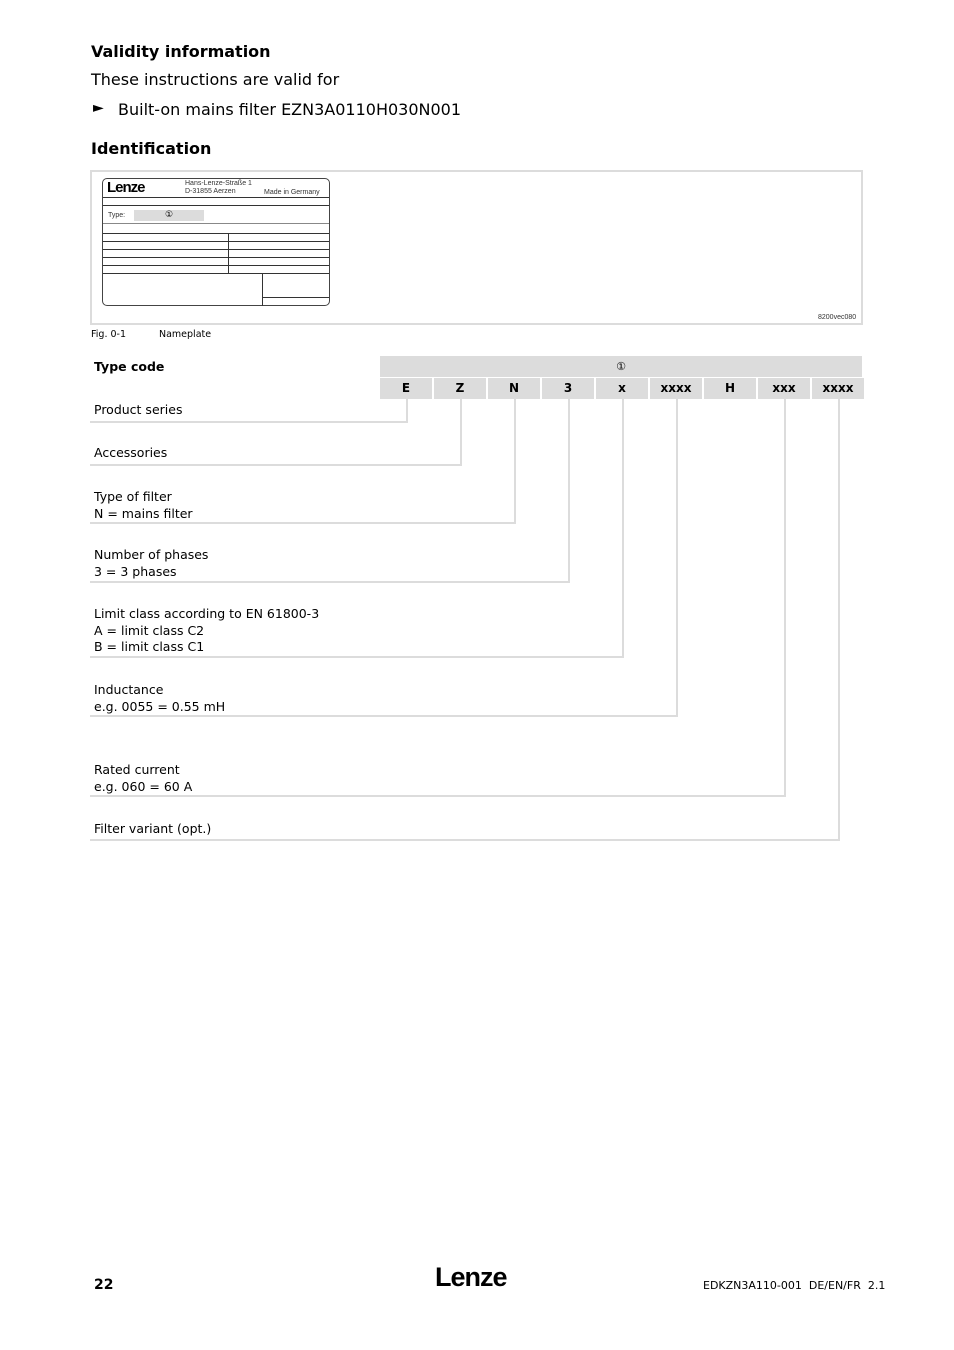 This screenshot has height=1350, width=954. I want to click on type-code-description: Rated current e.g. 060 = 60 A, so click(143, 778).